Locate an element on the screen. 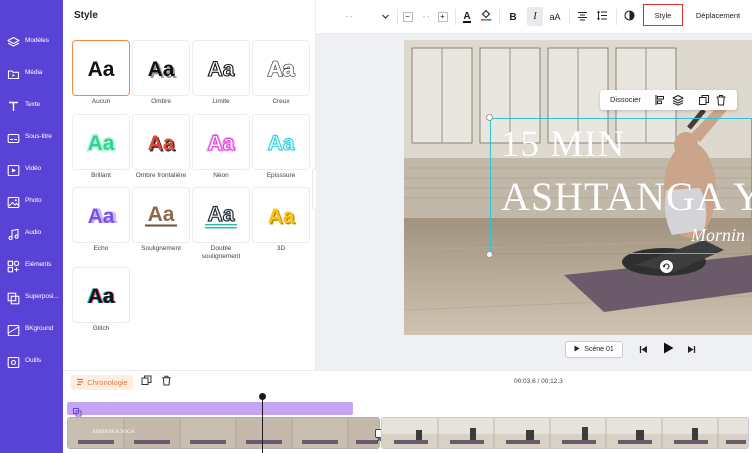  rotate-handle is located at coordinates (666, 266).